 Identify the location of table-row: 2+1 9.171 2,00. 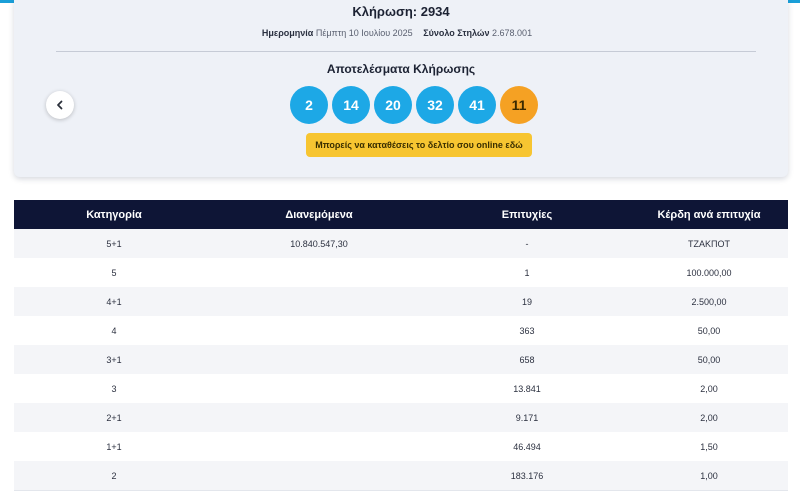
(401, 417).